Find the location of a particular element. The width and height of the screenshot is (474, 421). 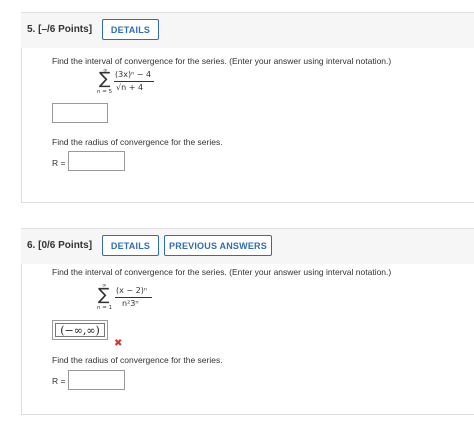

series-formula: ∞ ∑ n = 1 (x − 2)ⁿ n²3ⁿ is located at coordinates (137, 299).